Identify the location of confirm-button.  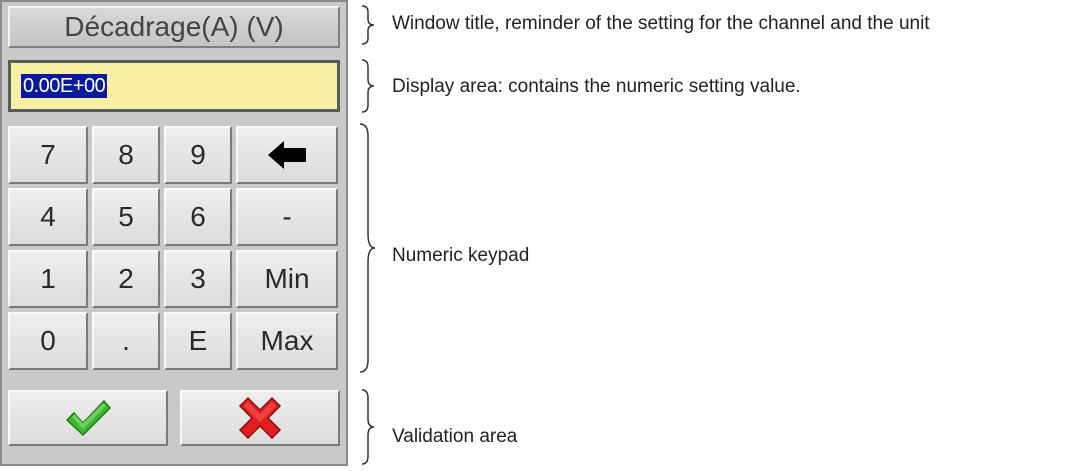
(88, 418).